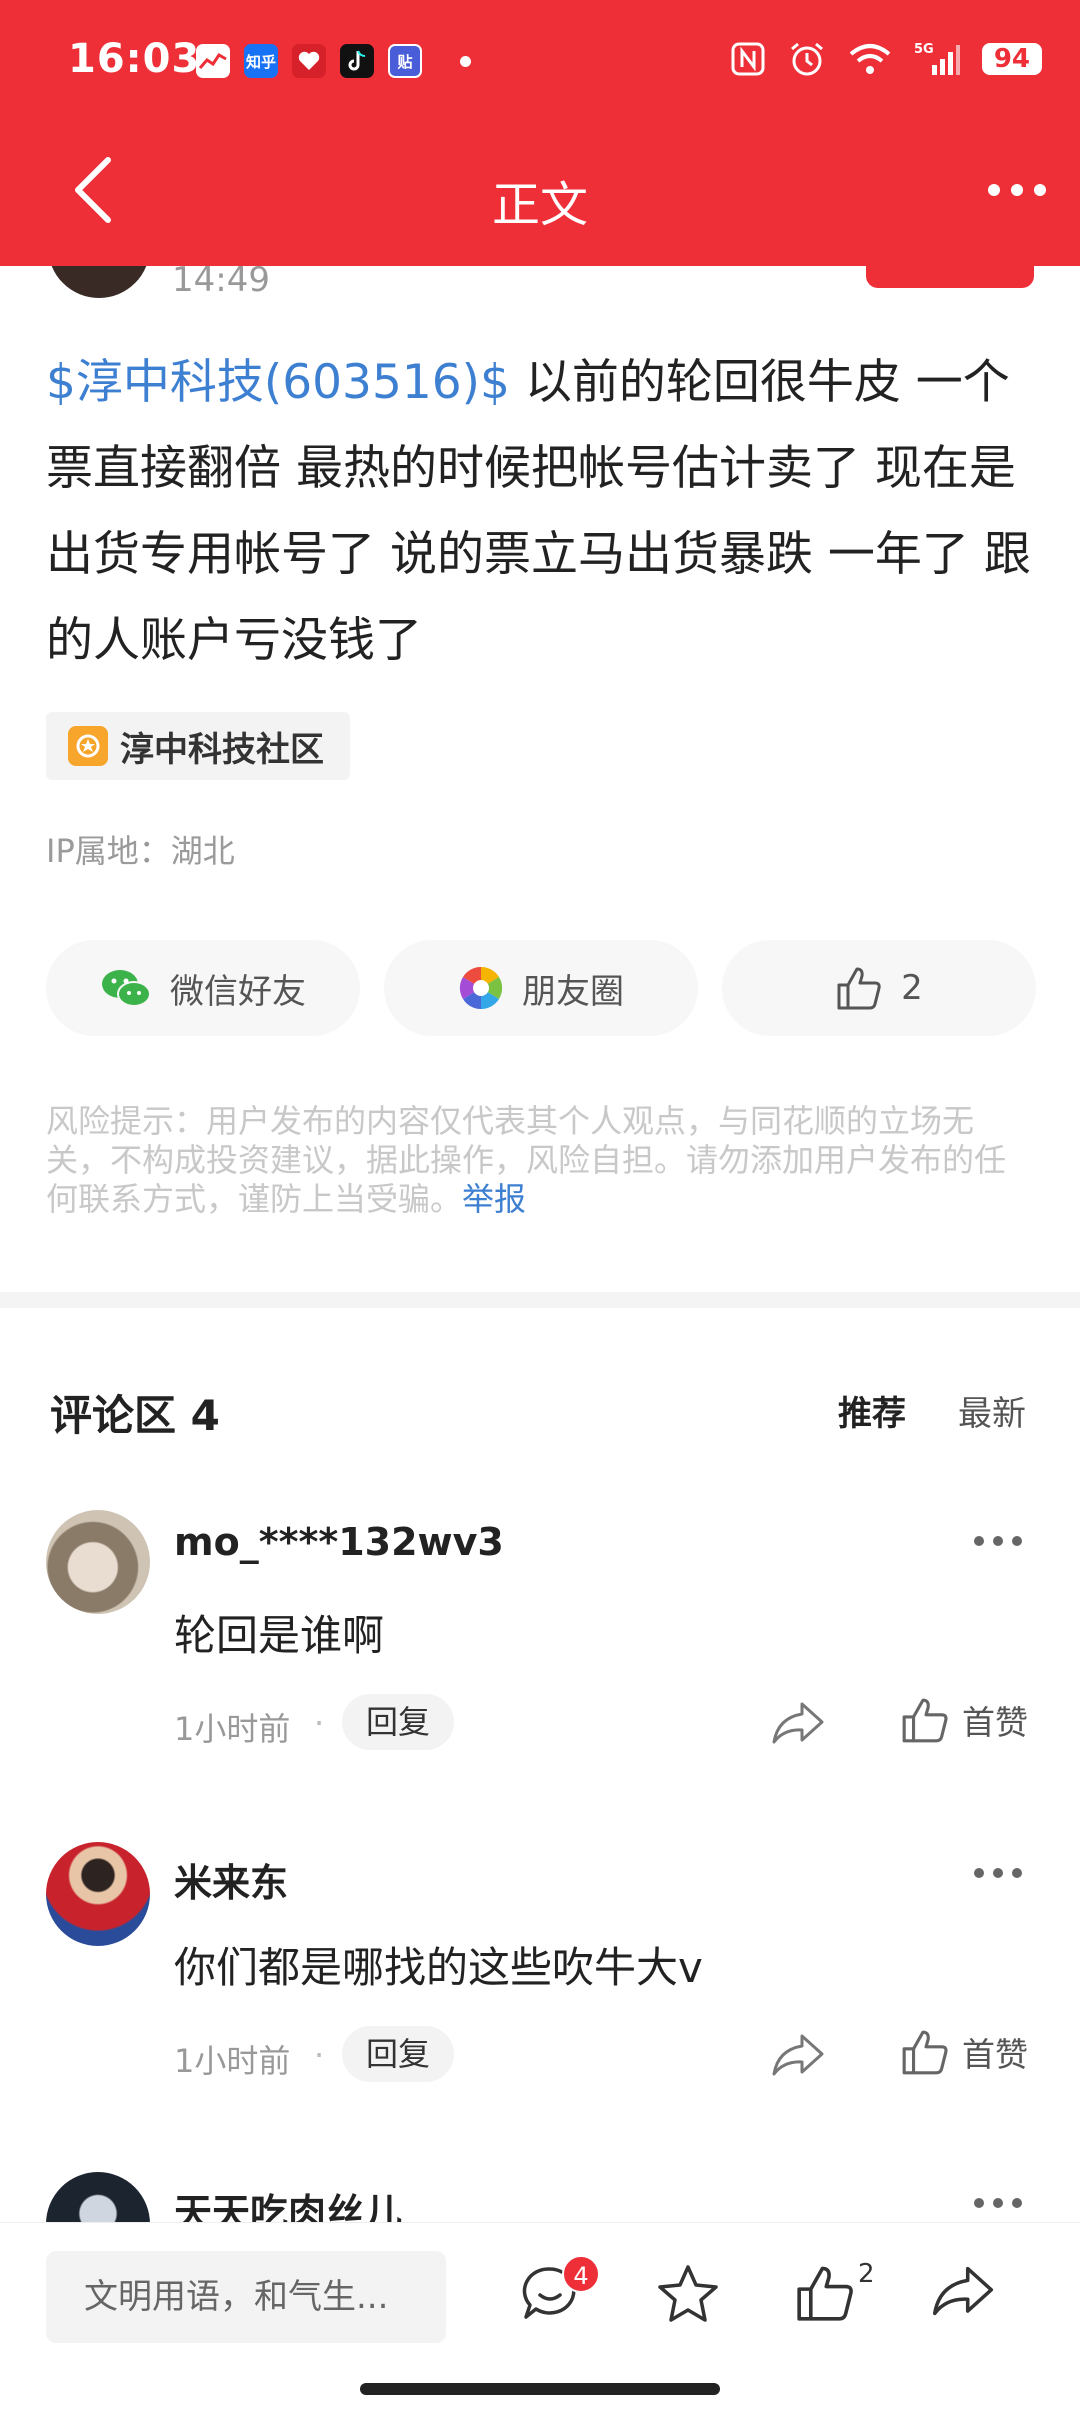 The width and height of the screenshot is (1080, 2412). What do you see at coordinates (540, 2007) in the screenshot?
I see `comment-item: 米来东 你们都是哪找的这些吹牛大v 1小时前 · 回复 首赞` at bounding box center [540, 2007].